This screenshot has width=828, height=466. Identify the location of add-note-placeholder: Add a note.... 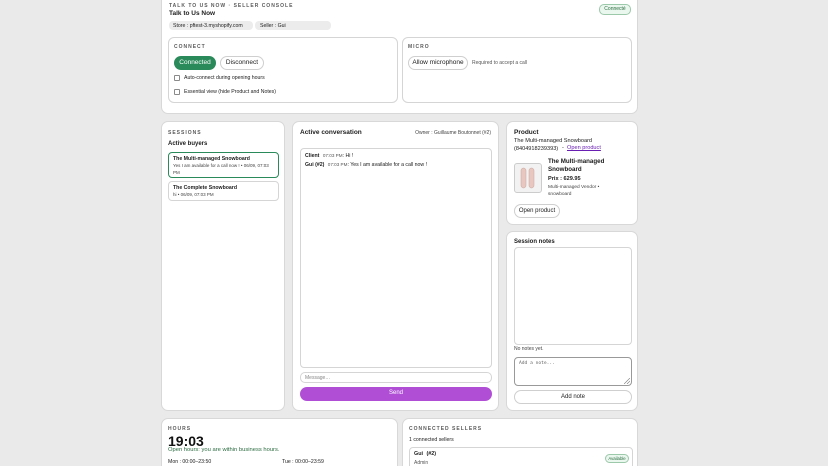
(537, 363).